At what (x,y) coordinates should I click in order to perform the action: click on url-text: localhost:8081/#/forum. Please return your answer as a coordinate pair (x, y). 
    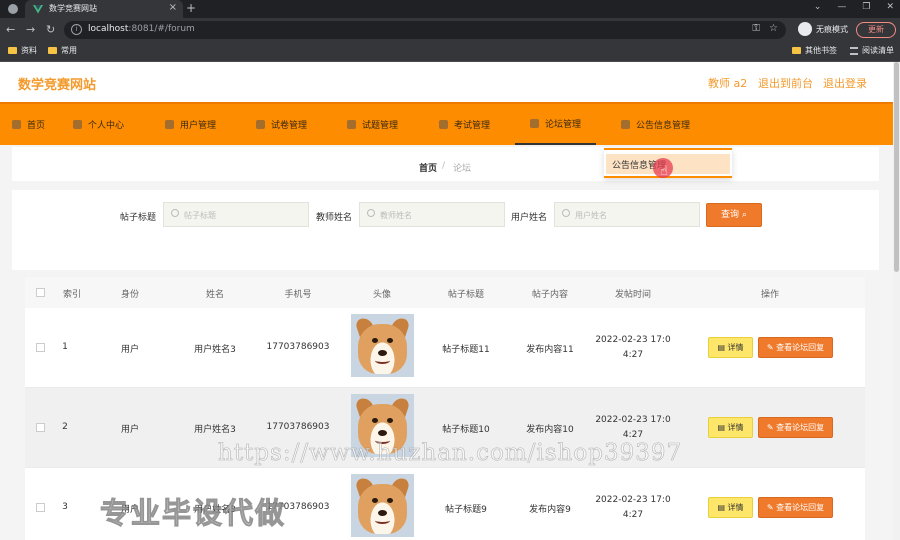
    Looking at the image, I should click on (141, 29).